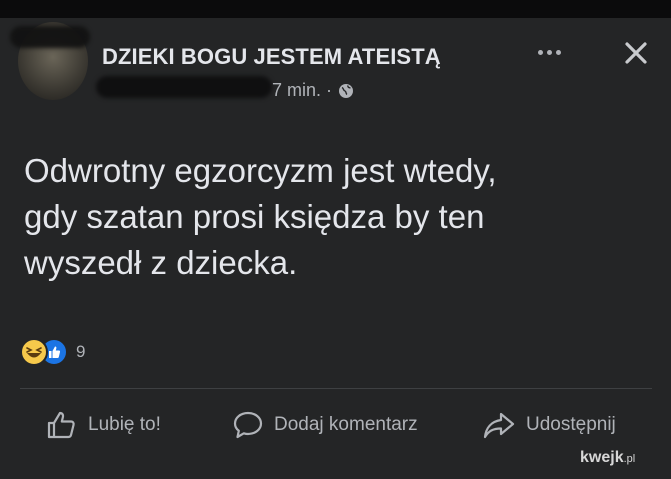 The image size is (671, 479). What do you see at coordinates (50, 37) in the screenshot?
I see `avatar-redaction` at bounding box center [50, 37].